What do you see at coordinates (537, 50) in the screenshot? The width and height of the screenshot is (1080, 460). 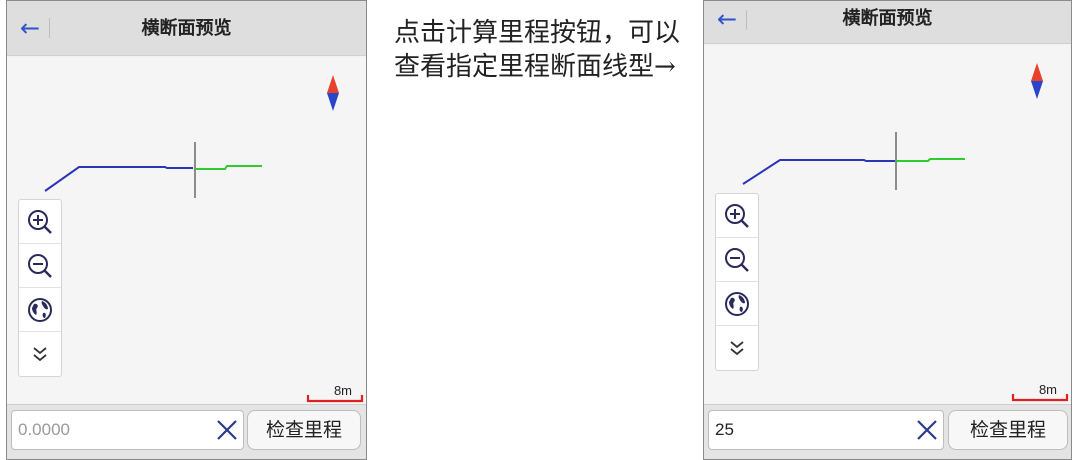 I see `instruction-caption: 点击计算里程按钮，可以查看指定里程断面线型→` at bounding box center [537, 50].